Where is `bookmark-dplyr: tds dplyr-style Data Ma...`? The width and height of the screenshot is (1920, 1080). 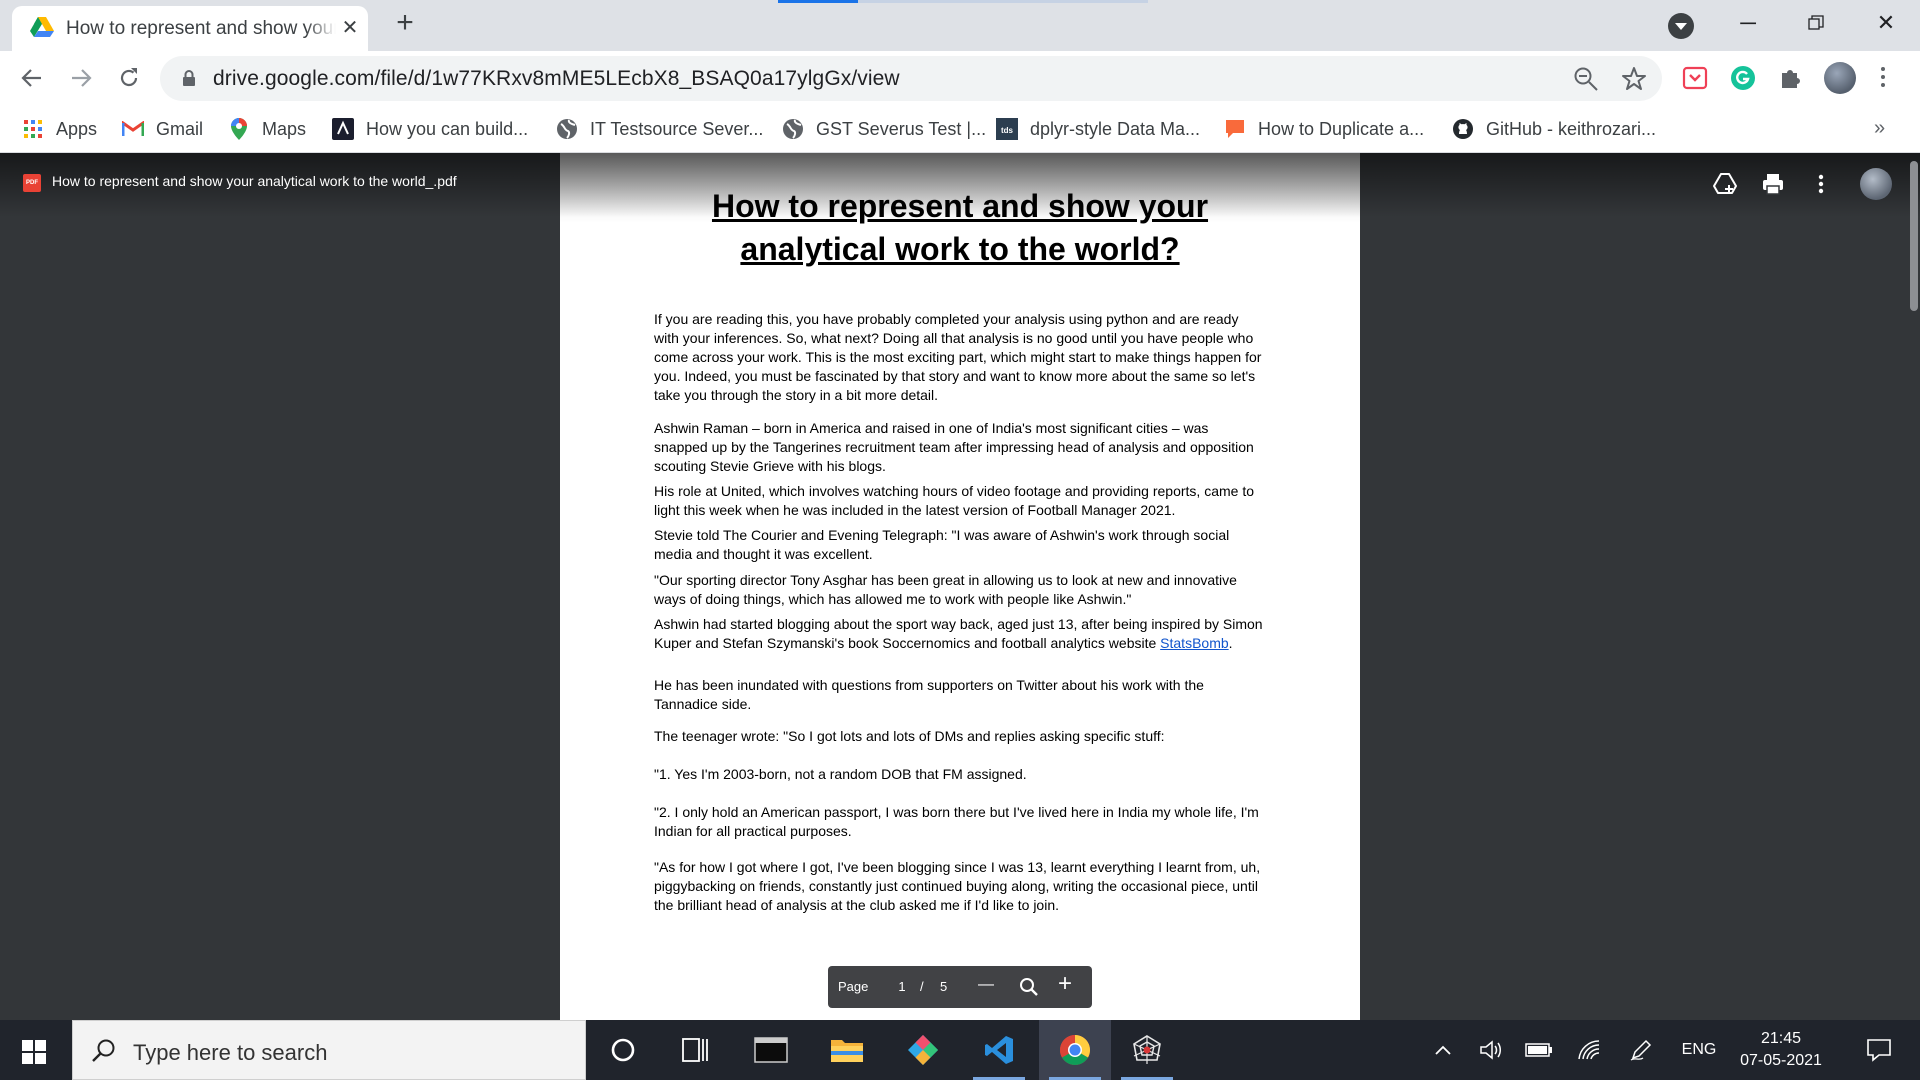
bookmark-dplyr: tds dplyr-style Data Ma... is located at coordinates (1098, 129).